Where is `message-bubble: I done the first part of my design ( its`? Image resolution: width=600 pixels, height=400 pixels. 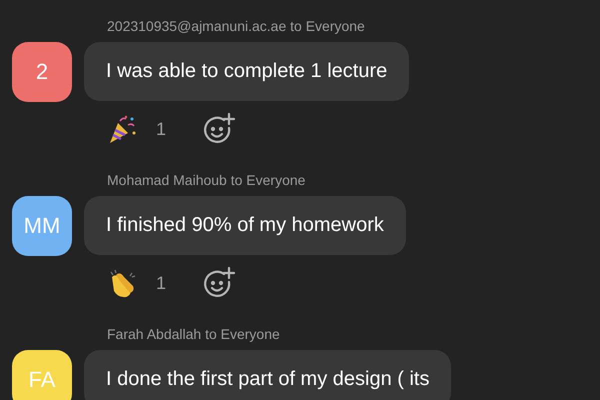 message-bubble: I done the first part of my design ( its is located at coordinates (268, 375).